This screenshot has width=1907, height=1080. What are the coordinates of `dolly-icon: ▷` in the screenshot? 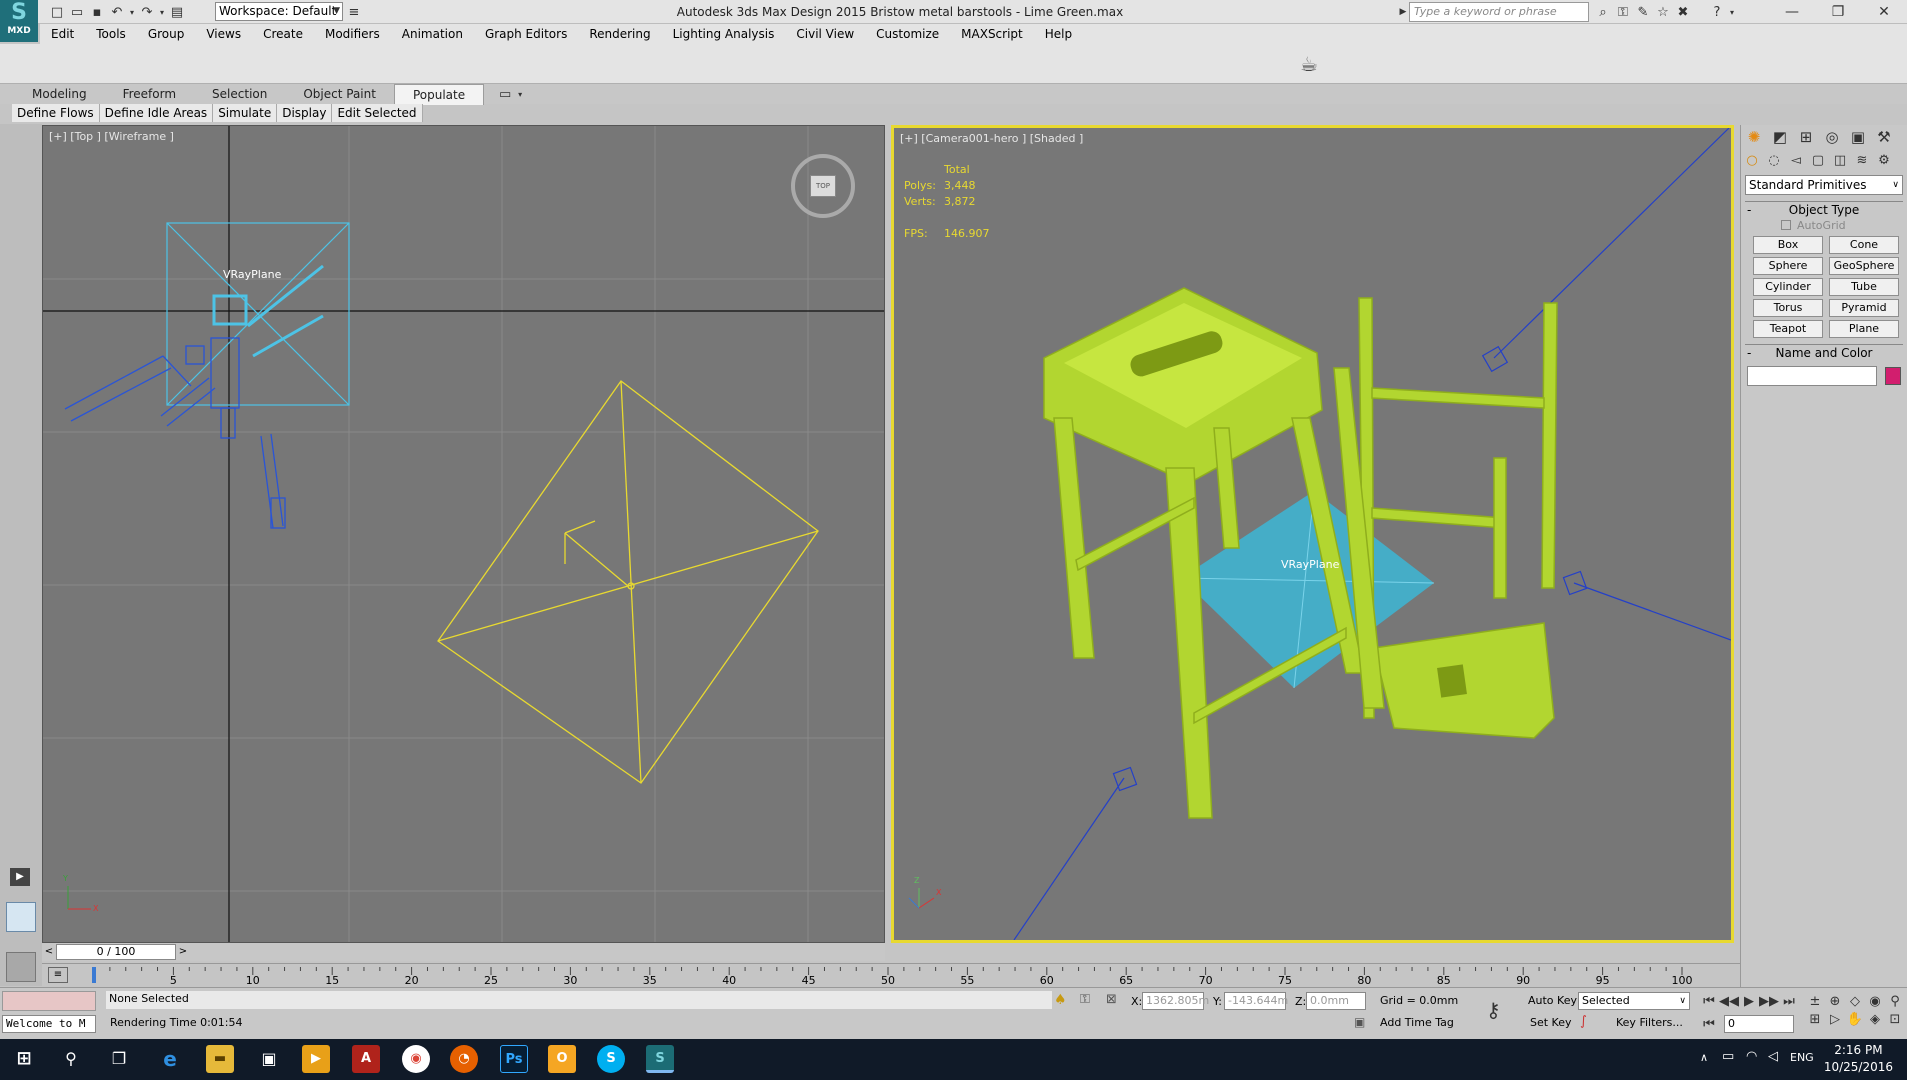 It's located at (1835, 1019).